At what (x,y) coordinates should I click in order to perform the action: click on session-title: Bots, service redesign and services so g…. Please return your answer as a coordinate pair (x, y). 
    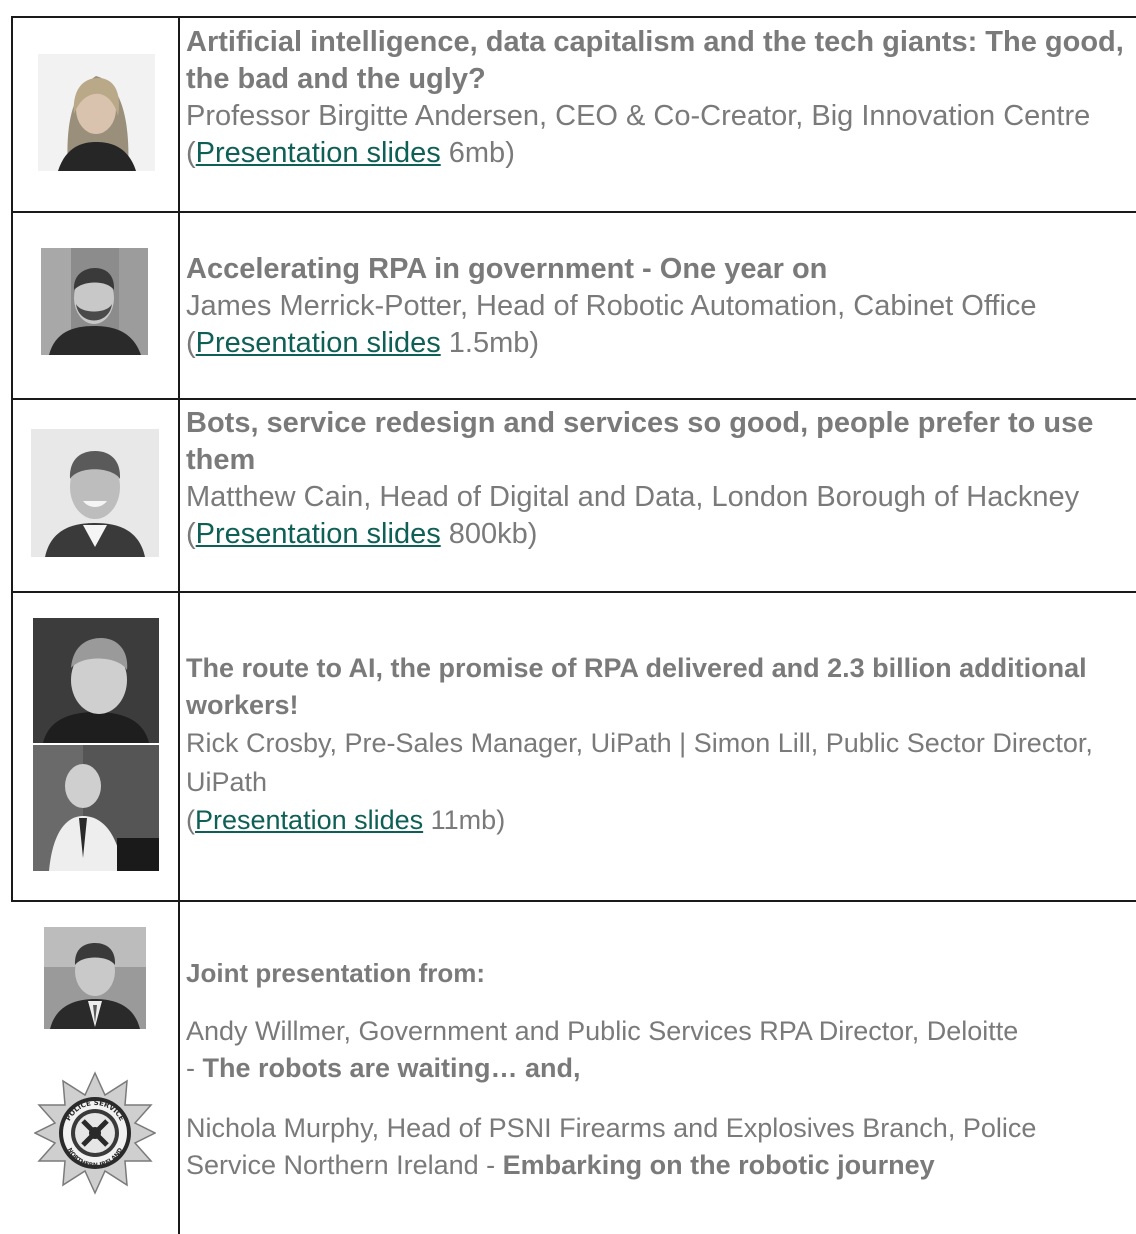
    Looking at the image, I should click on (640, 441).